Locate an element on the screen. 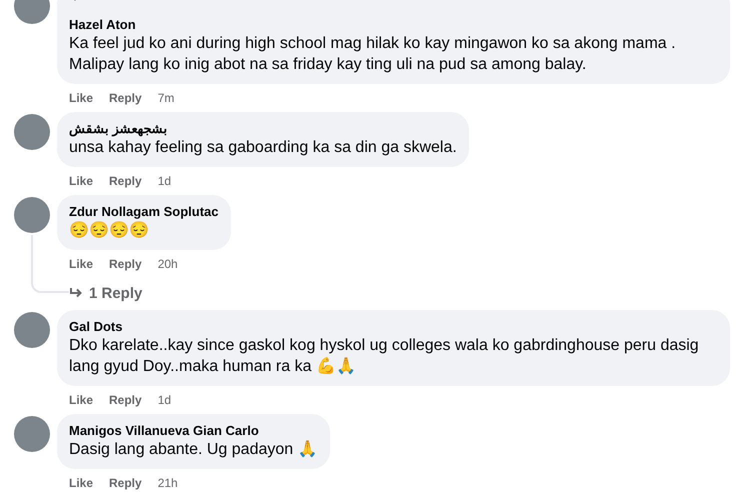 The width and height of the screenshot is (750, 494). author-name: بشجهعشز بشقش is located at coordinates (263, 128).